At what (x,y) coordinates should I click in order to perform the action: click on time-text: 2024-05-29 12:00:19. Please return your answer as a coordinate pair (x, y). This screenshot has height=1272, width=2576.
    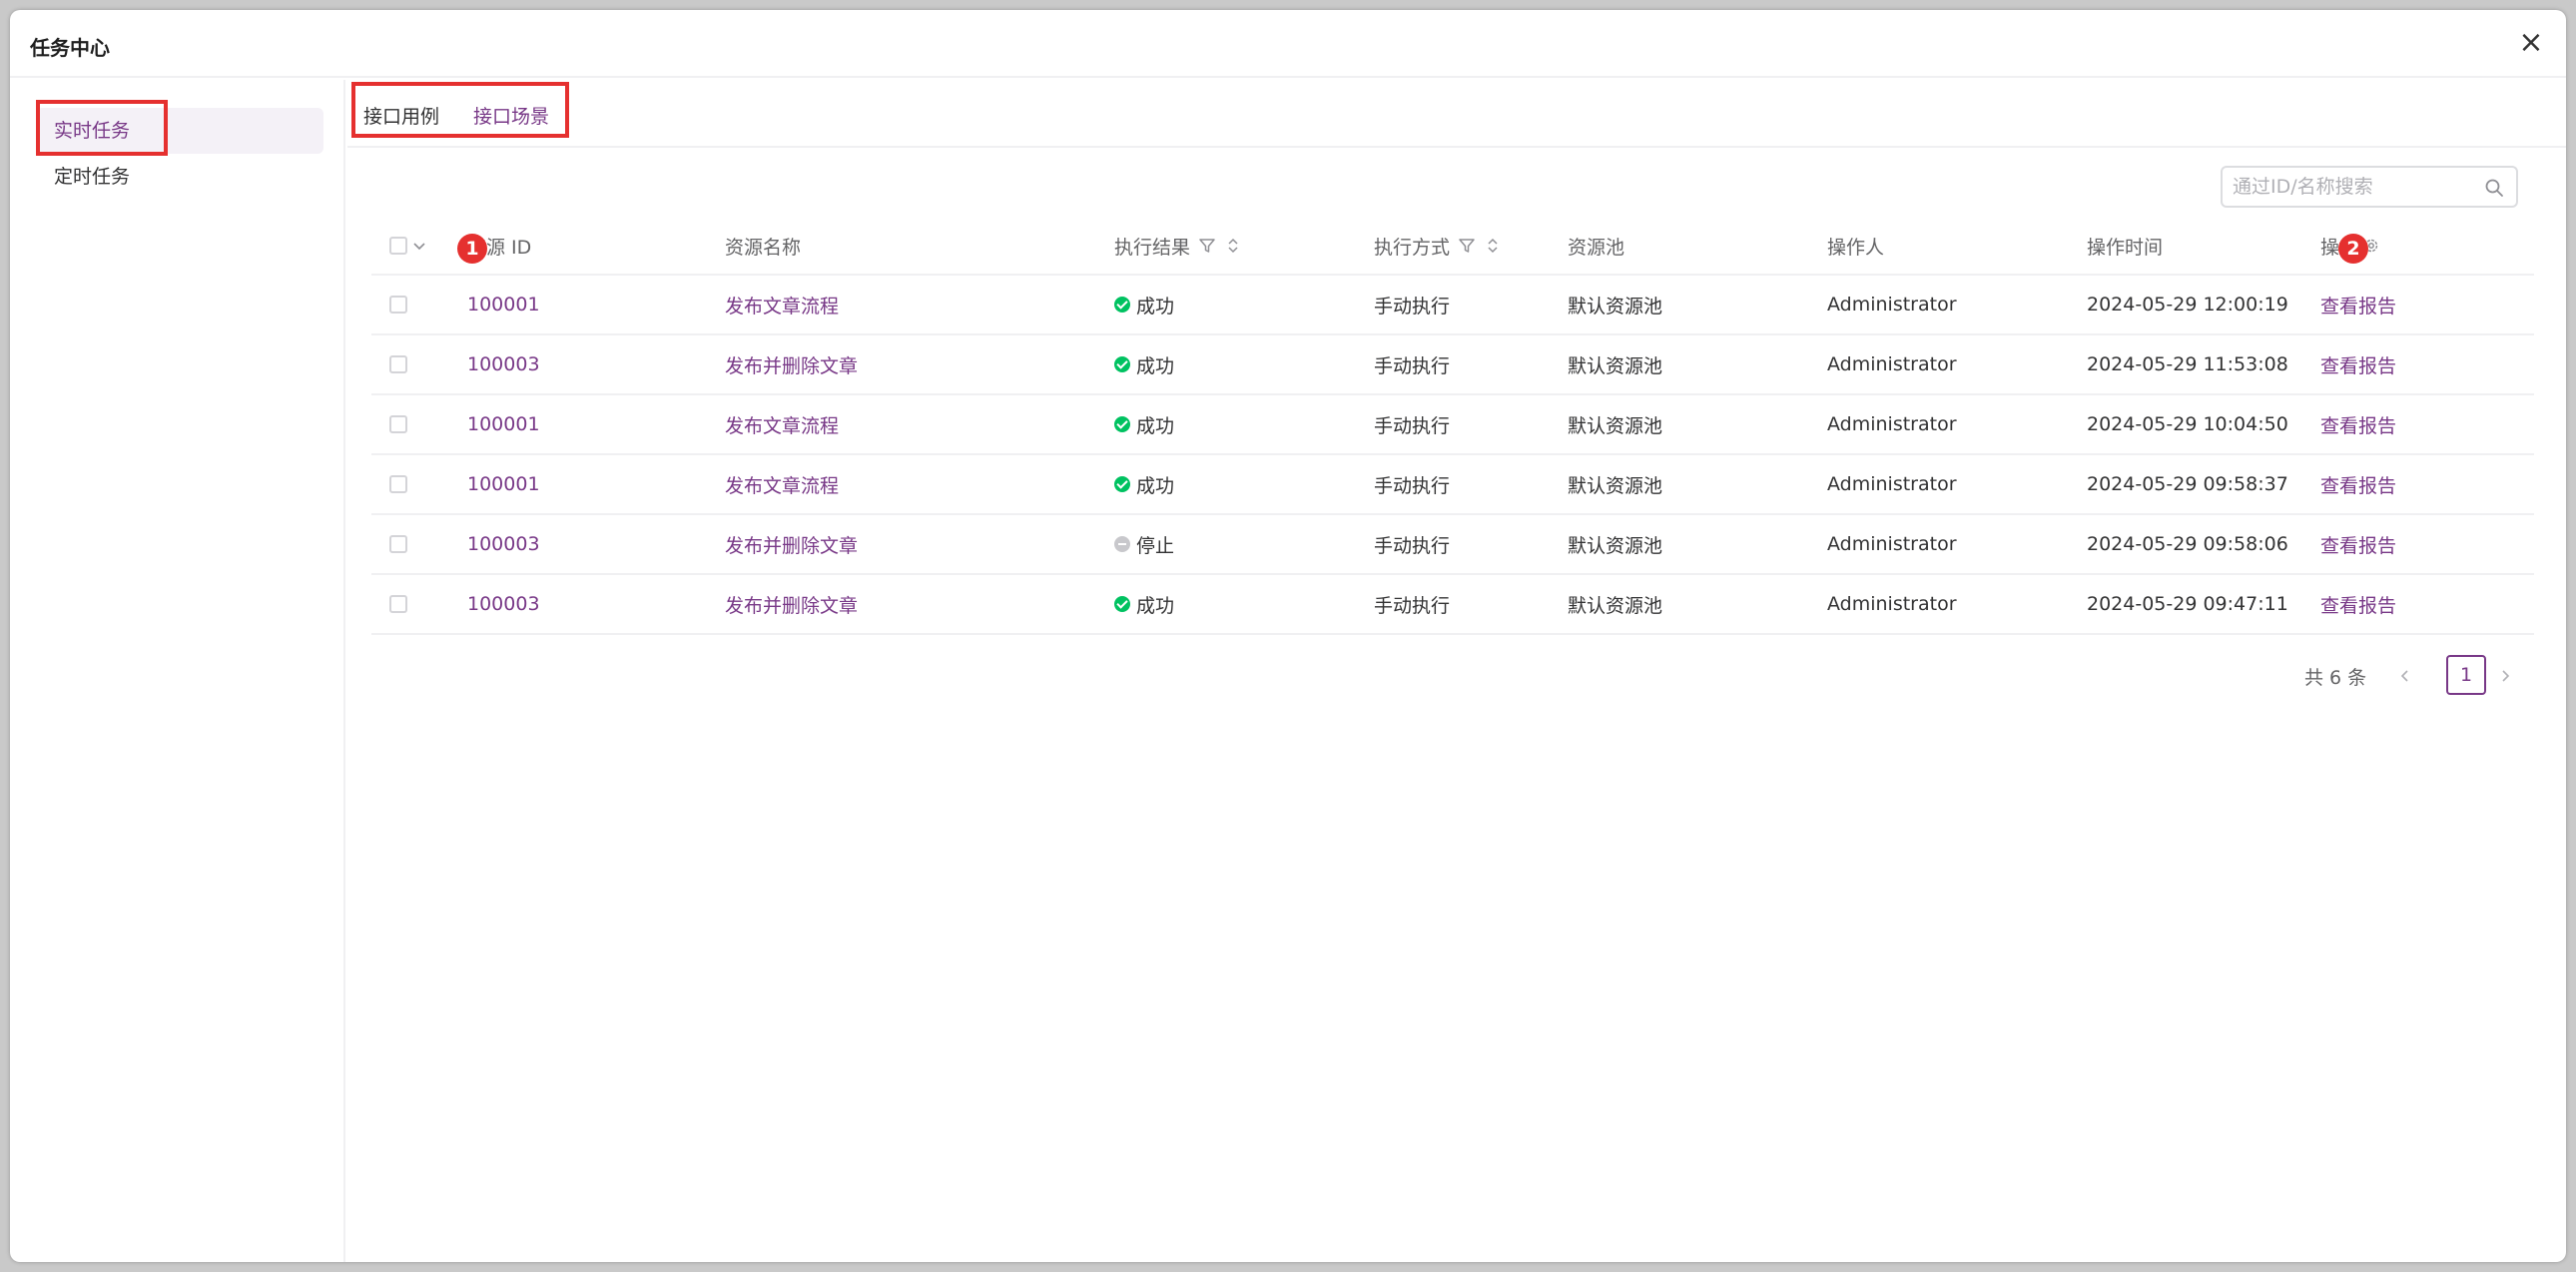
    Looking at the image, I should click on (2187, 305).